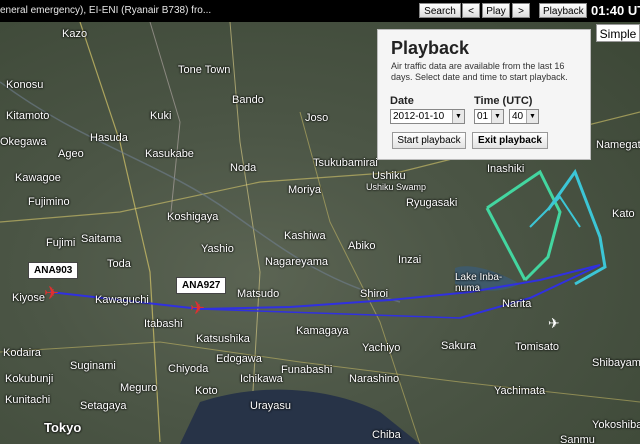  What do you see at coordinates (554, 323) in the screenshot?
I see `airport-airplane-icon: ✈` at bounding box center [554, 323].